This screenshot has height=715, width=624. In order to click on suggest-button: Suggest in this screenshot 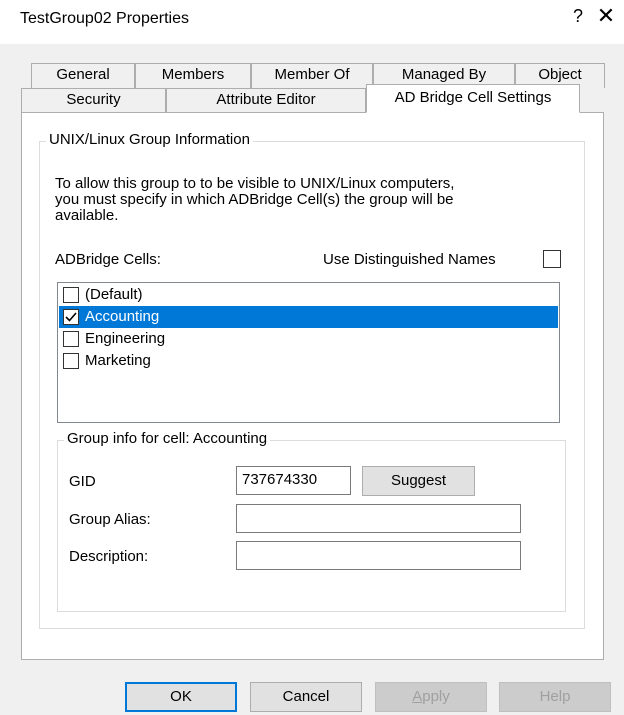, I will do `click(418, 481)`.